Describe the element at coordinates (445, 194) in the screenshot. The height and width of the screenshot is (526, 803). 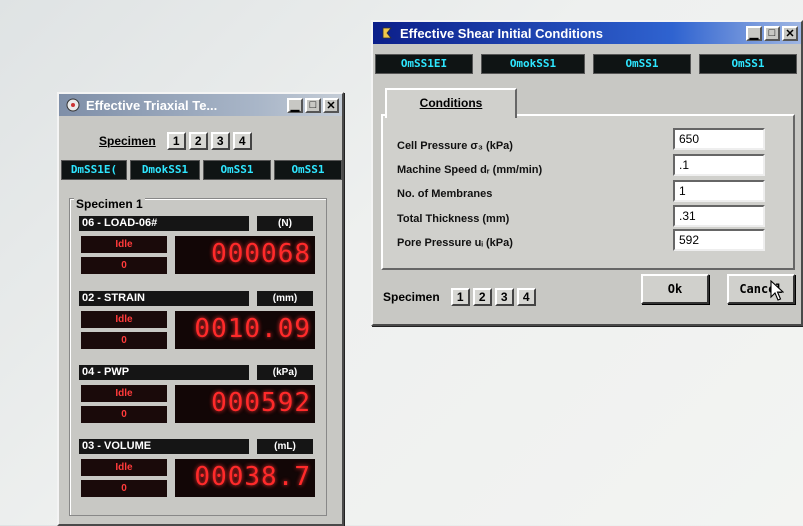
I see `membranes-label: No. of Membranes` at that location.